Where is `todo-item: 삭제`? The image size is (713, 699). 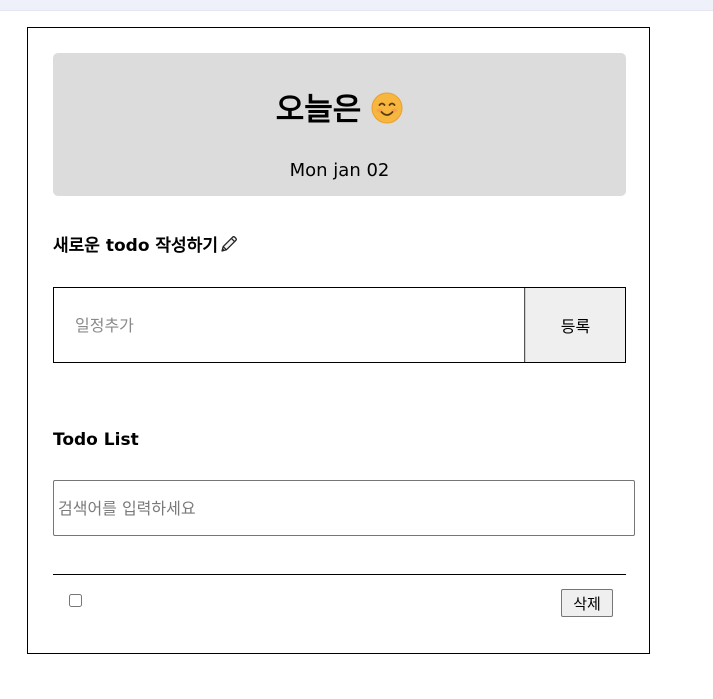 todo-item: 삭제 is located at coordinates (339, 600).